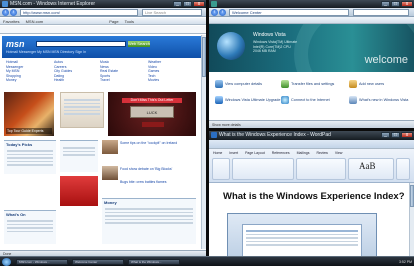  Describe the element at coordinates (310, 100) in the screenshot. I see `task-label: Connect to the Internet` at that location.